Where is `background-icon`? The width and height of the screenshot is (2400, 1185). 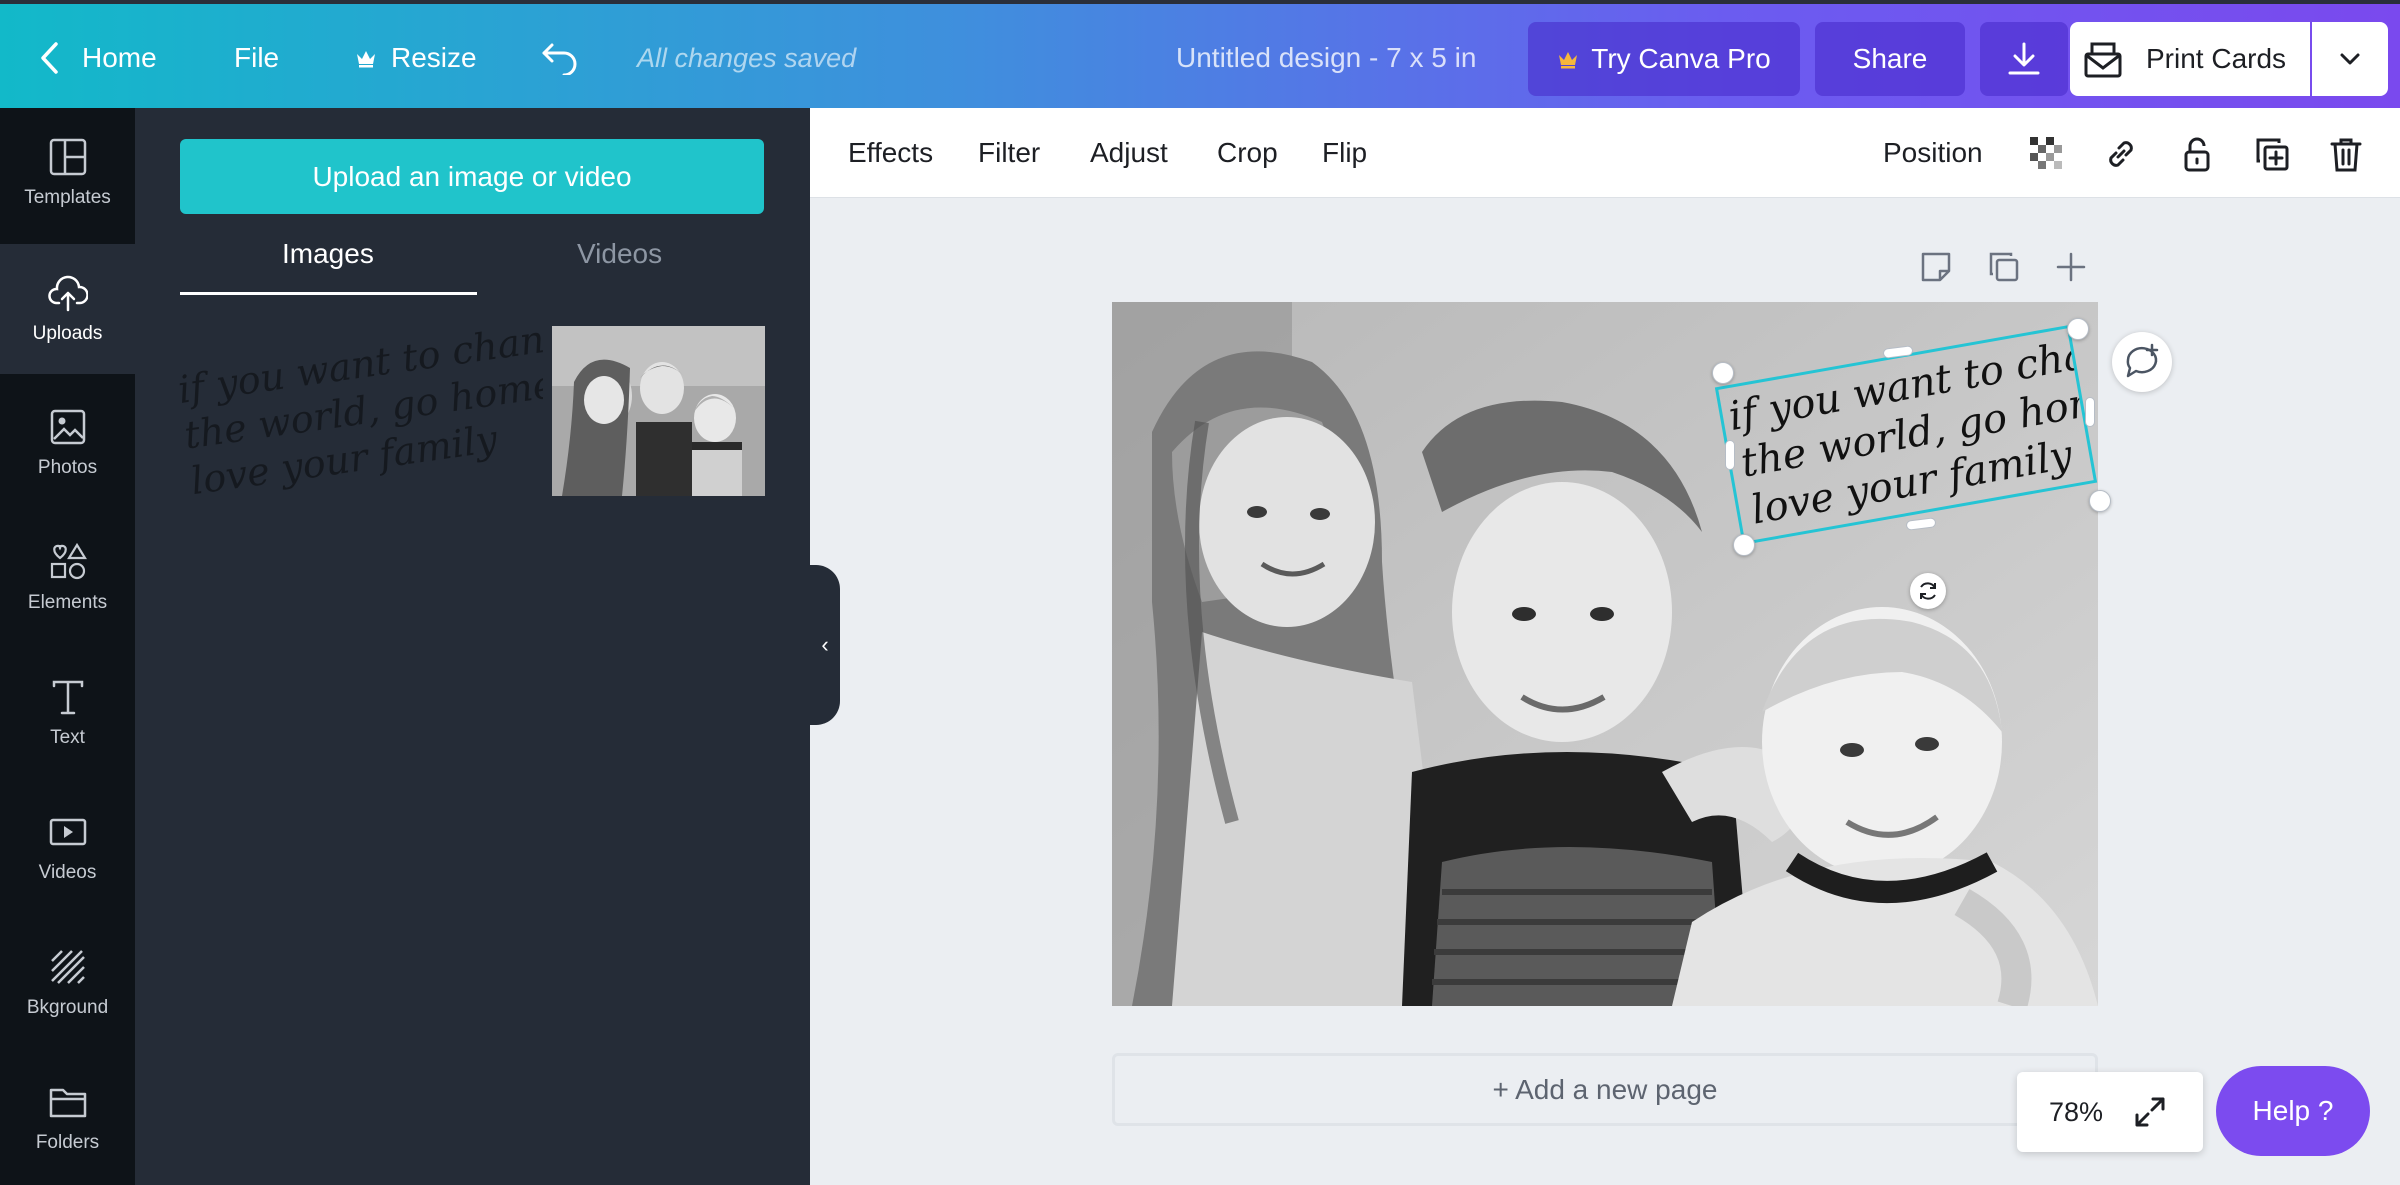
background-icon is located at coordinates (67, 967).